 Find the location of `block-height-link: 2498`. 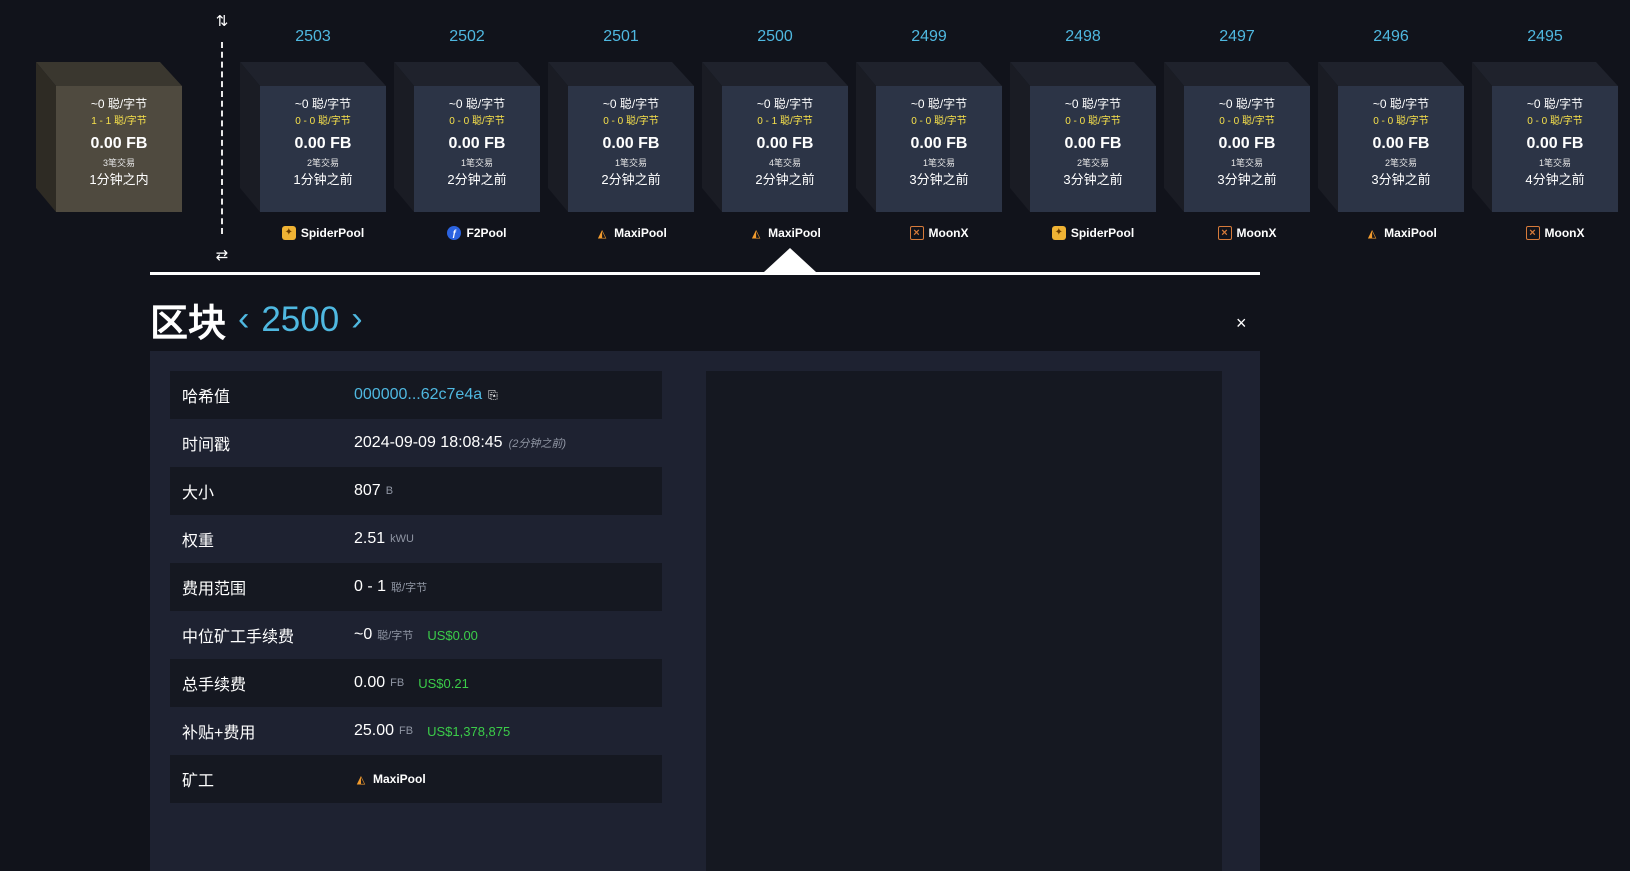

block-height-link: 2498 is located at coordinates (1083, 37).